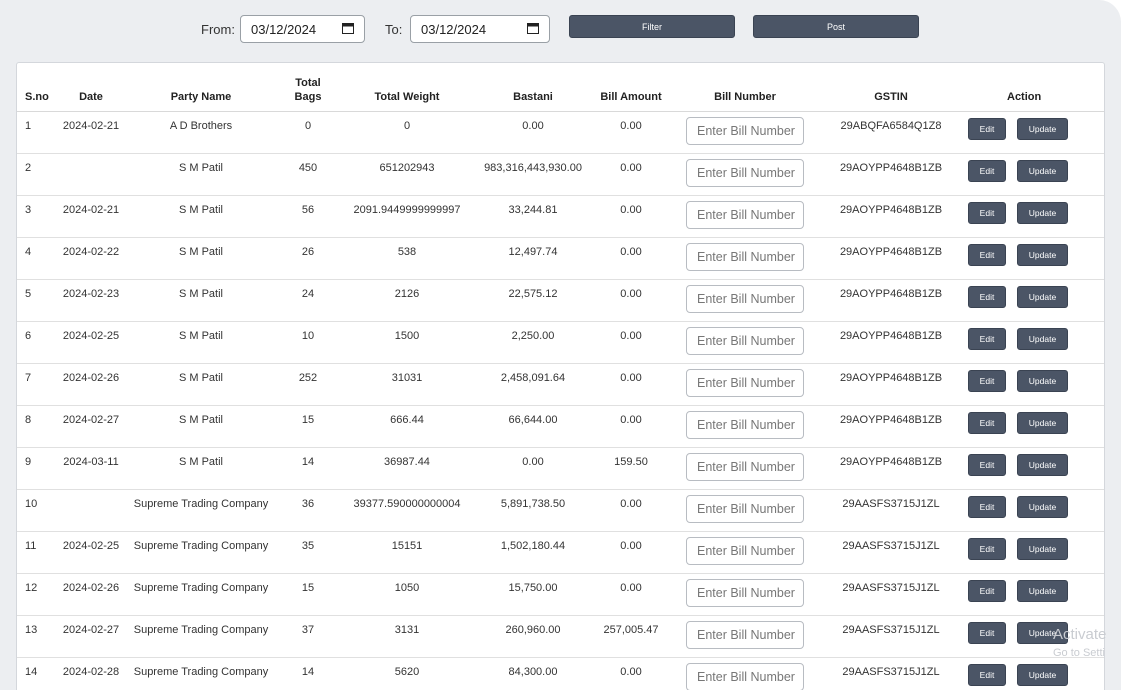  I want to click on header-date: Date, so click(91, 87).